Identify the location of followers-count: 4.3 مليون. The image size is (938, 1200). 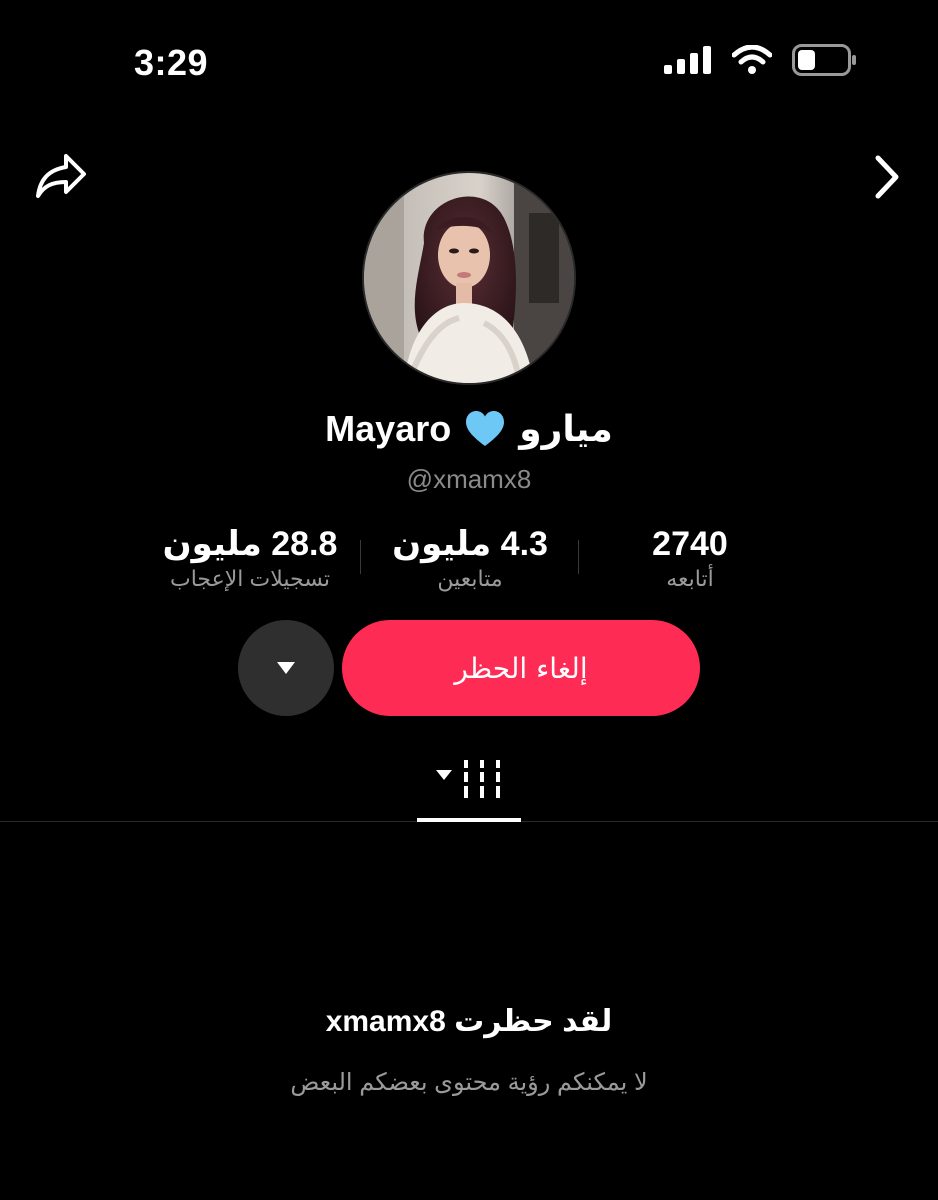
(470, 544).